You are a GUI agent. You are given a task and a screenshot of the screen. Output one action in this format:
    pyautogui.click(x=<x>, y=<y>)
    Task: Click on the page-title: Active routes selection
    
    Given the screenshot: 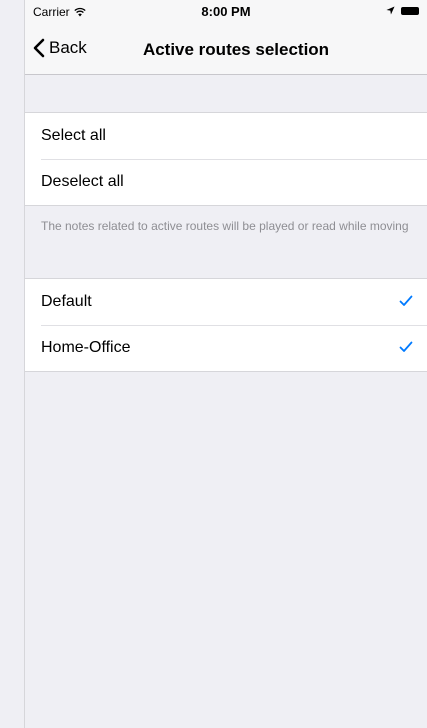 What is the action you would take?
    pyautogui.click(x=236, y=49)
    